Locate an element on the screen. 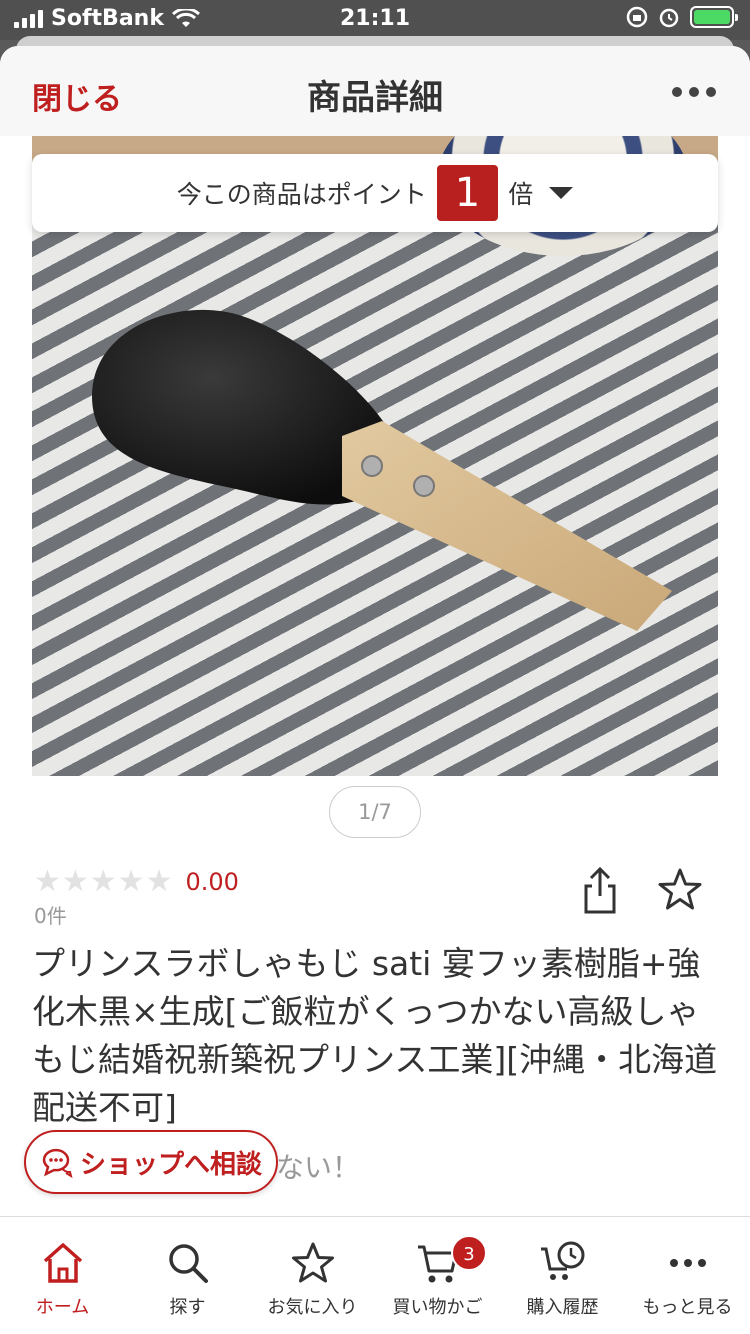  alarm-icon is located at coordinates (669, 18).